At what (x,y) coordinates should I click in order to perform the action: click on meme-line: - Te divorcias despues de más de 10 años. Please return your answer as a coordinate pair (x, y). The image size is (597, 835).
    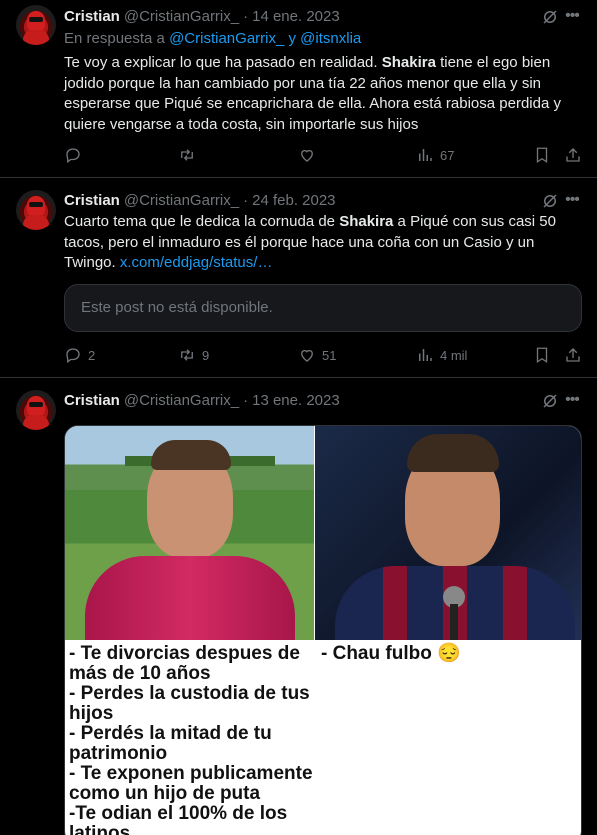
    Looking at the image, I should click on (184, 663).